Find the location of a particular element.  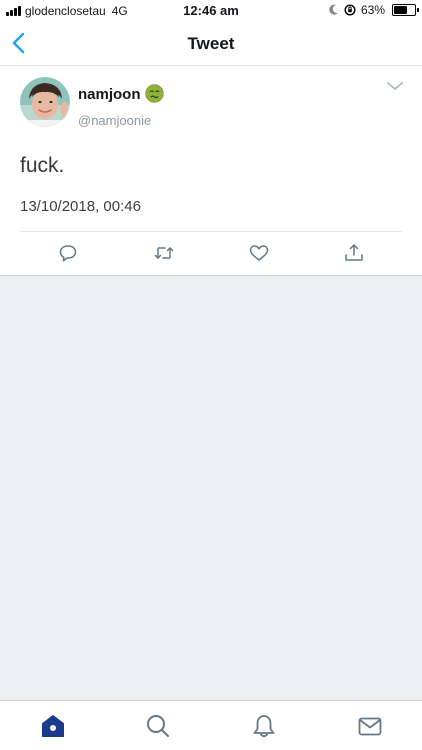

battery-icon is located at coordinates (405, 10).